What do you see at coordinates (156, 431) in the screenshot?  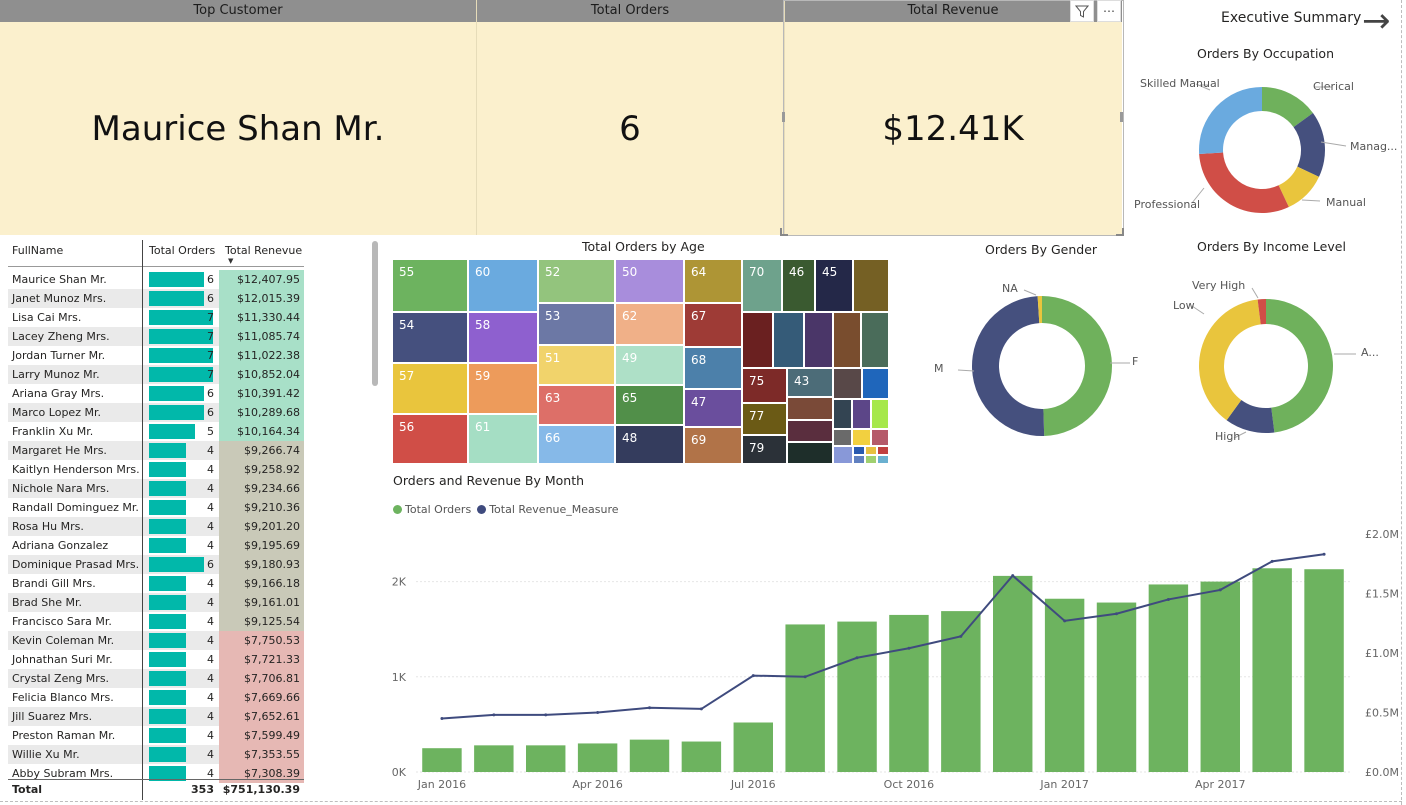 I see `table-row: Franklin Xu Mr. 5 $10,164.34` at bounding box center [156, 431].